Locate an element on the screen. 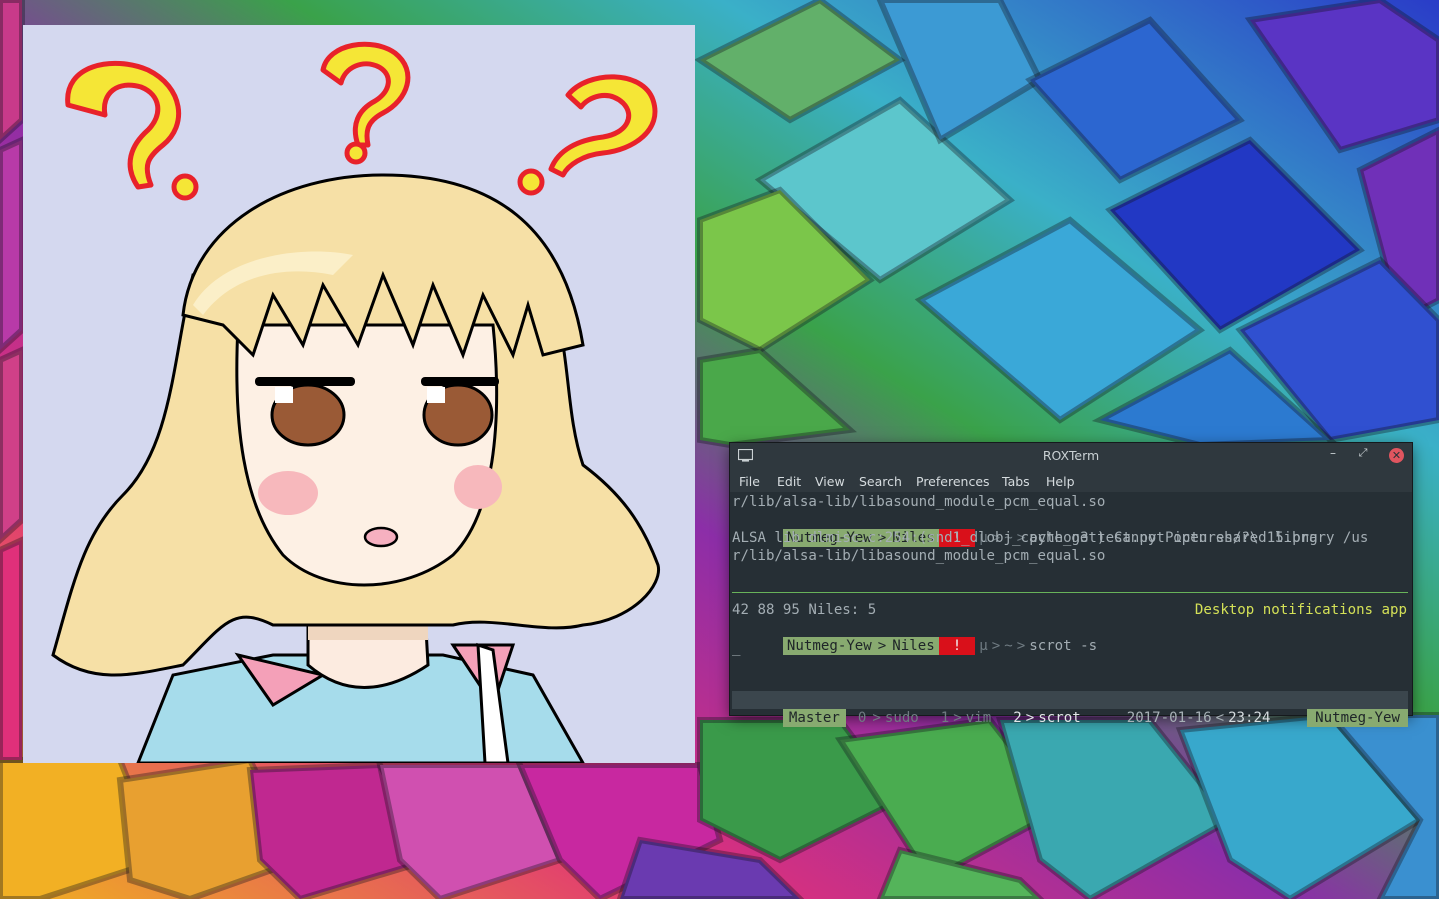 The image size is (1439, 899). window-2-name: scrot is located at coordinates (1059, 718).